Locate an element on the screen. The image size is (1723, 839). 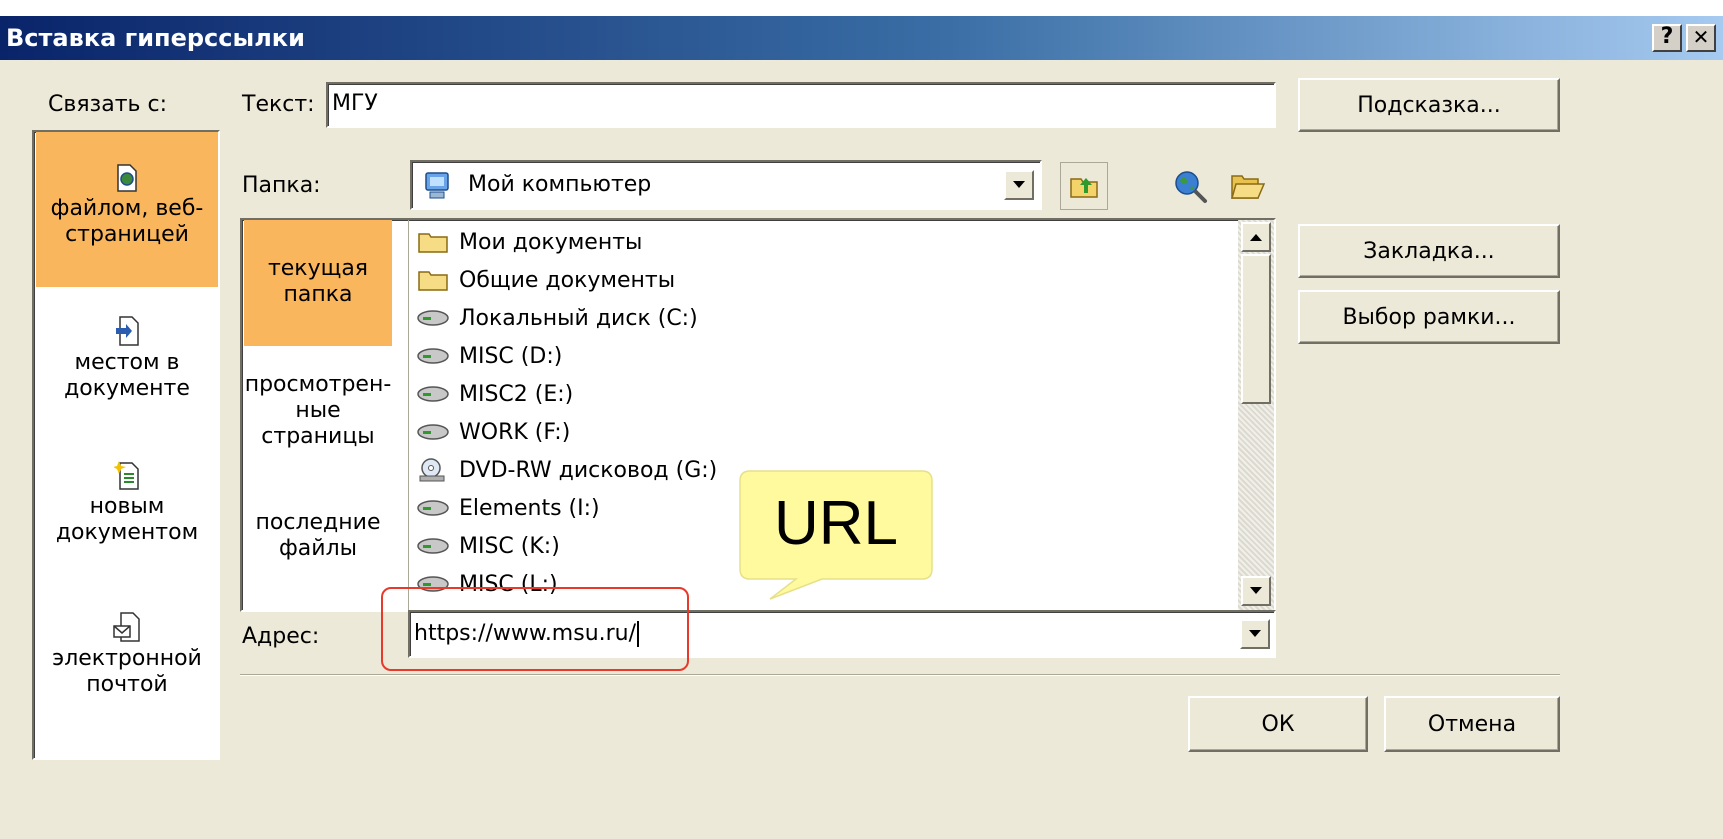
file-name: Мои документы is located at coordinates (551, 242).